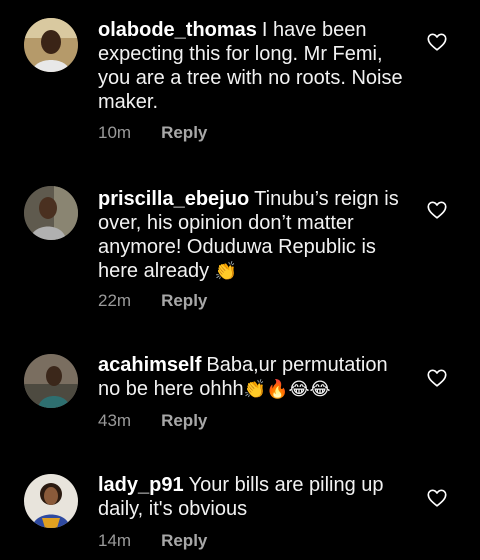 The image size is (480, 560). Describe the element at coordinates (152, 301) in the screenshot. I see `comment-meta: 22m Reply` at that location.